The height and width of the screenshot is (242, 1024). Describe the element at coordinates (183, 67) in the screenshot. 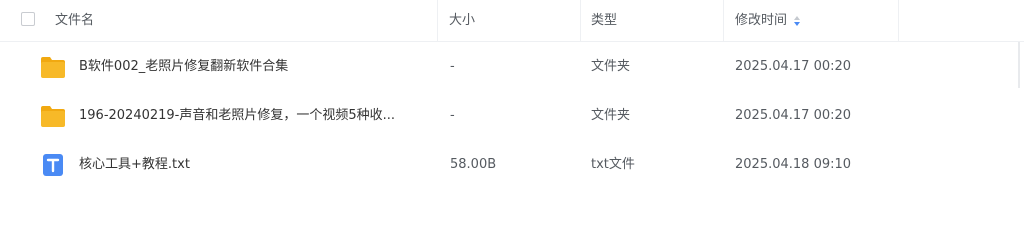

I see `file-name: B软件002_老照片修复翻新软件合集` at that location.